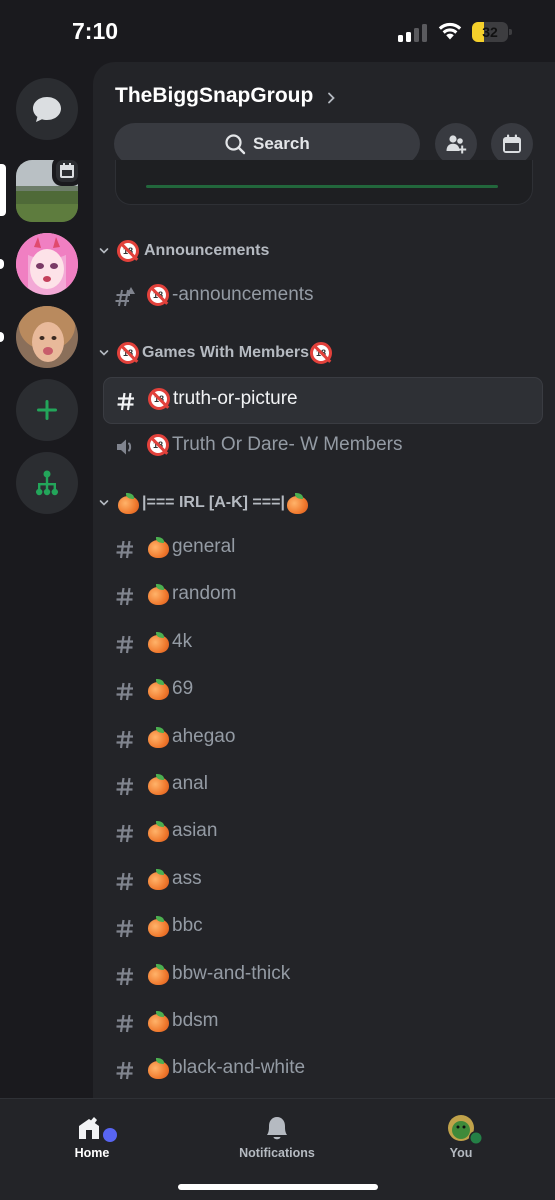  Describe the element at coordinates (267, 144) in the screenshot. I see `search-bar: Search` at that location.